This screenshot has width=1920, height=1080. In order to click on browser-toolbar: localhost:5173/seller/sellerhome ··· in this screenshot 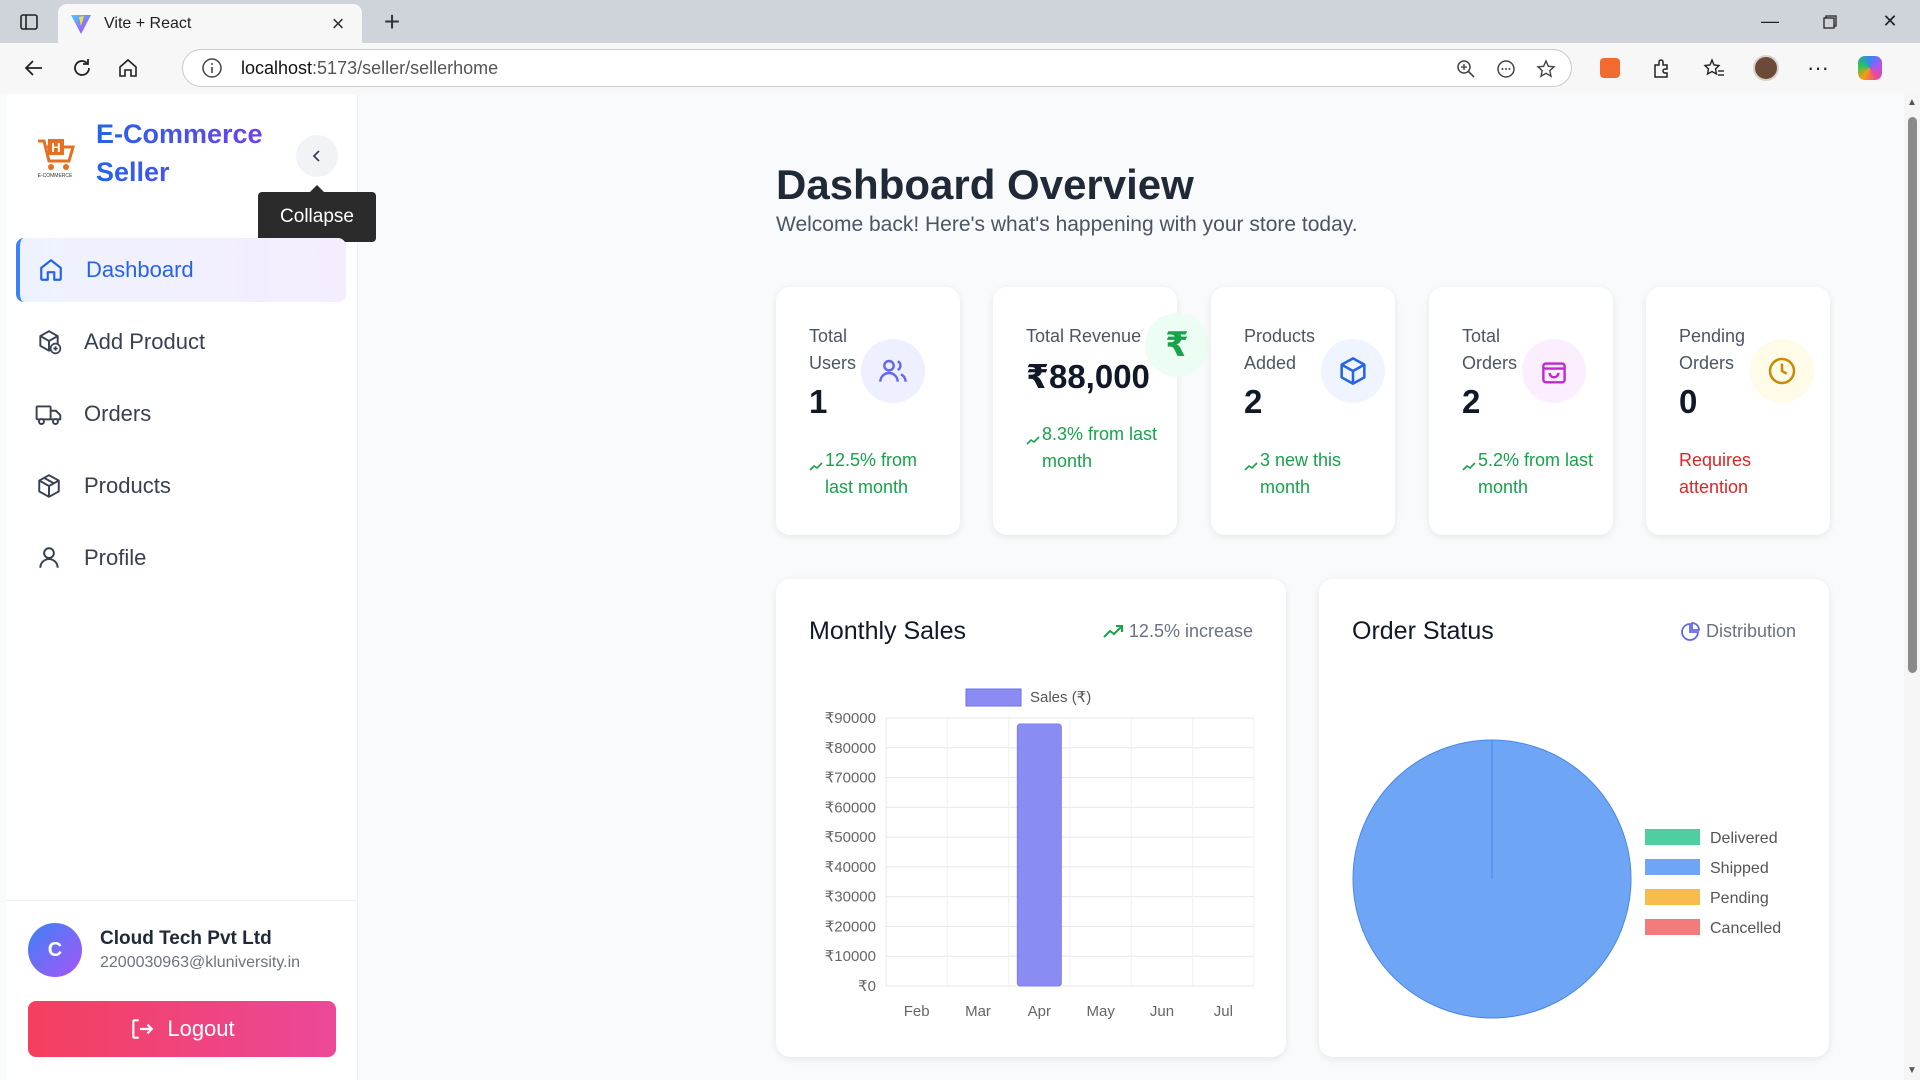, I will do `click(960, 68)`.